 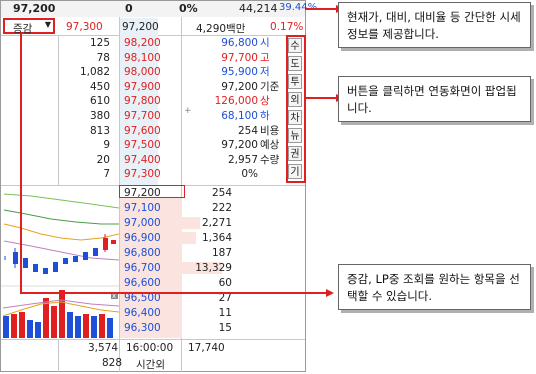 I want to click on callout-top-text: 현재가, 대비, 대비율 등 간단한 시세정보를 제공합니다., so click(x=434, y=25).